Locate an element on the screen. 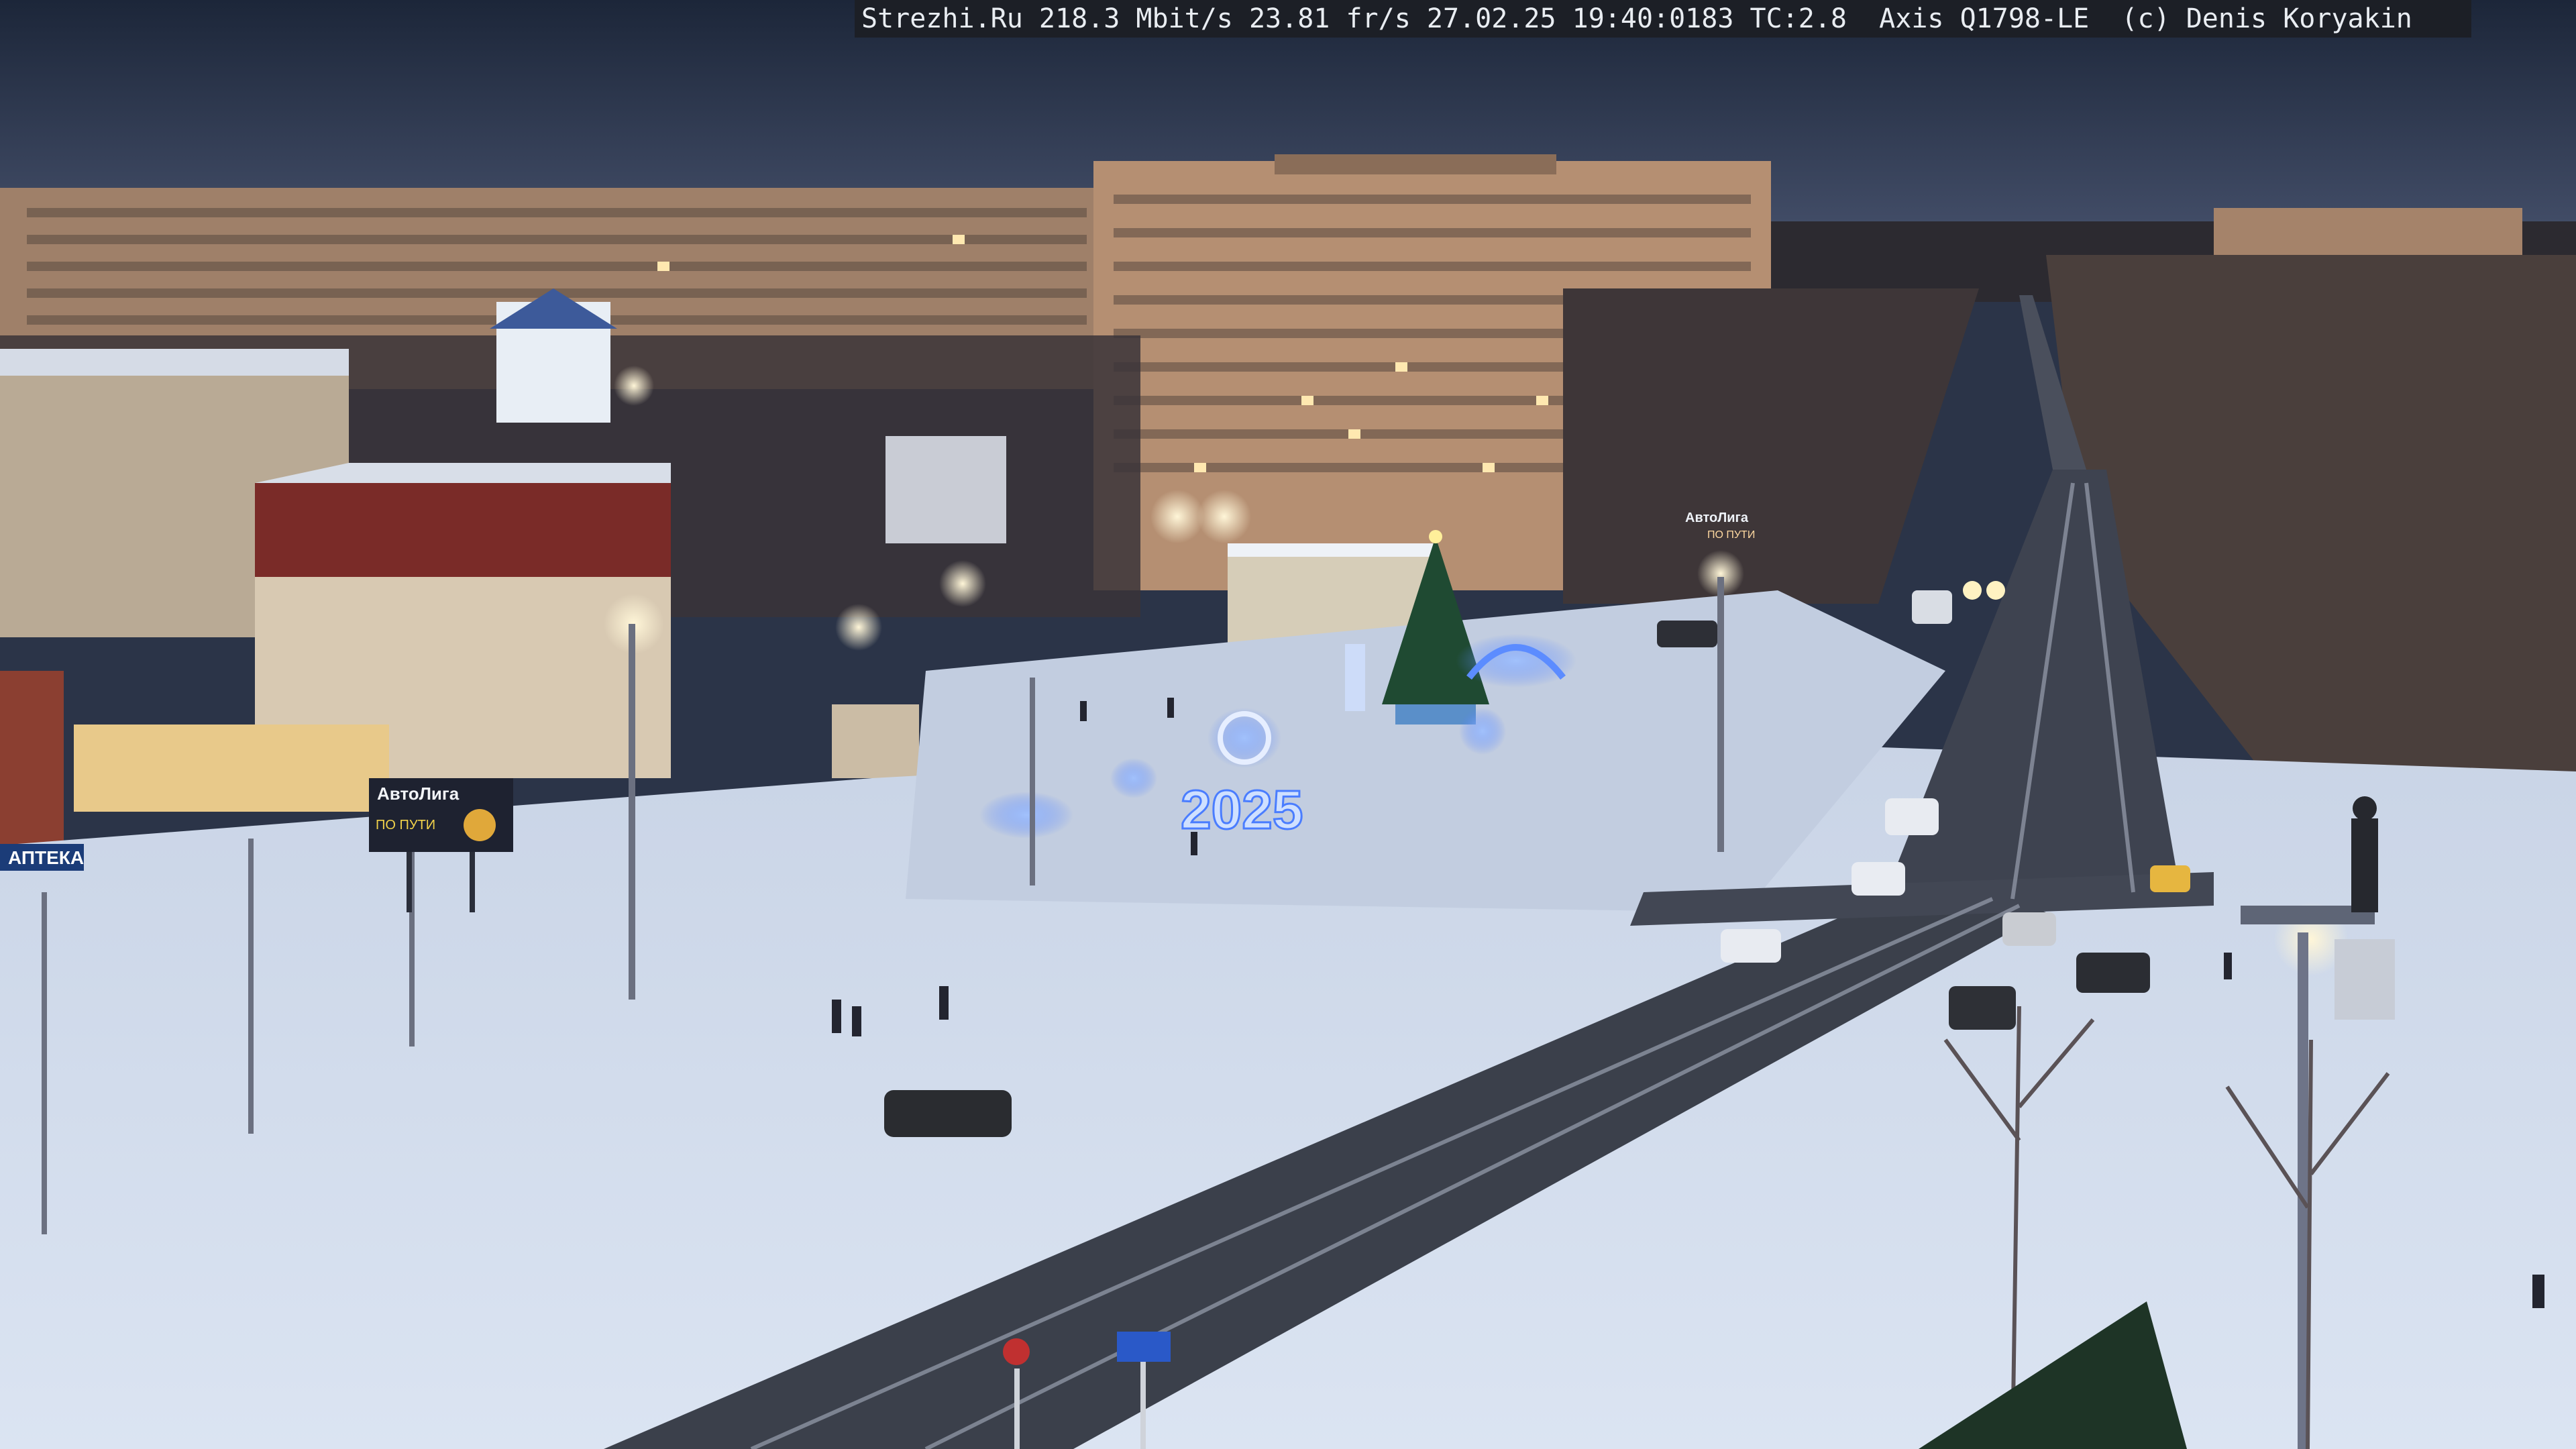  pharmacy-sign: АПТЕКА is located at coordinates (46, 857).